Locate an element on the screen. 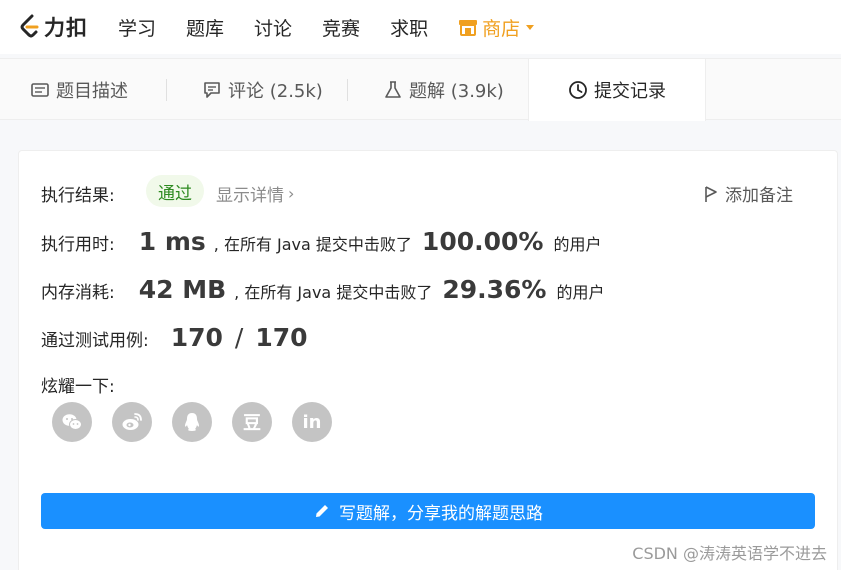 This screenshot has width=841, height=570. linkedin-icon: in is located at coordinates (312, 422).